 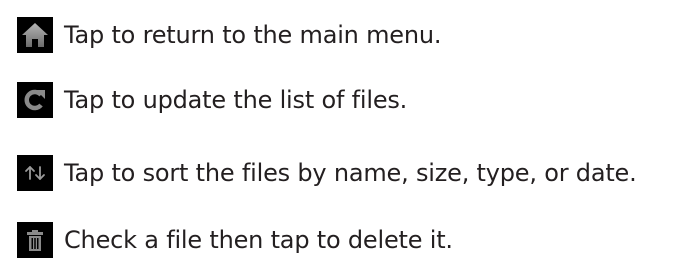 I want to click on sort-icon, so click(x=35, y=173).